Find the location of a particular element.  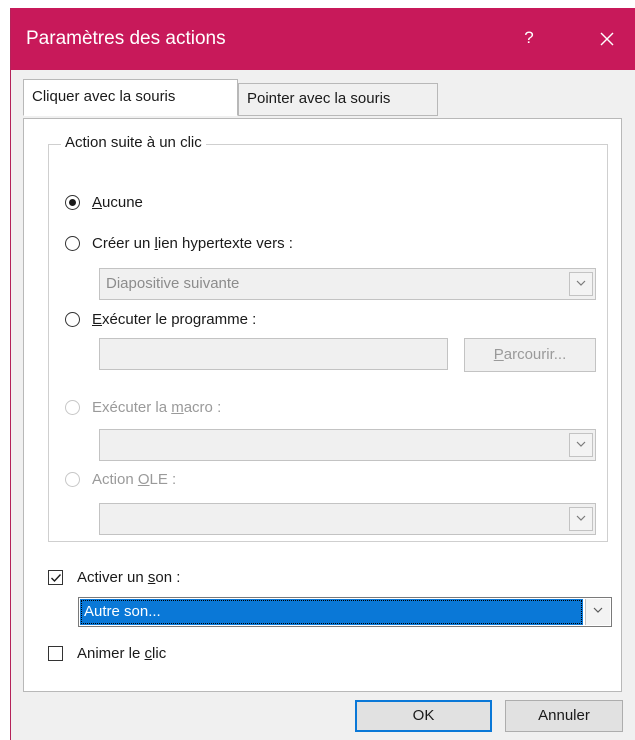

play-sound-checkbox-row: Activer un son : is located at coordinates (114, 577).